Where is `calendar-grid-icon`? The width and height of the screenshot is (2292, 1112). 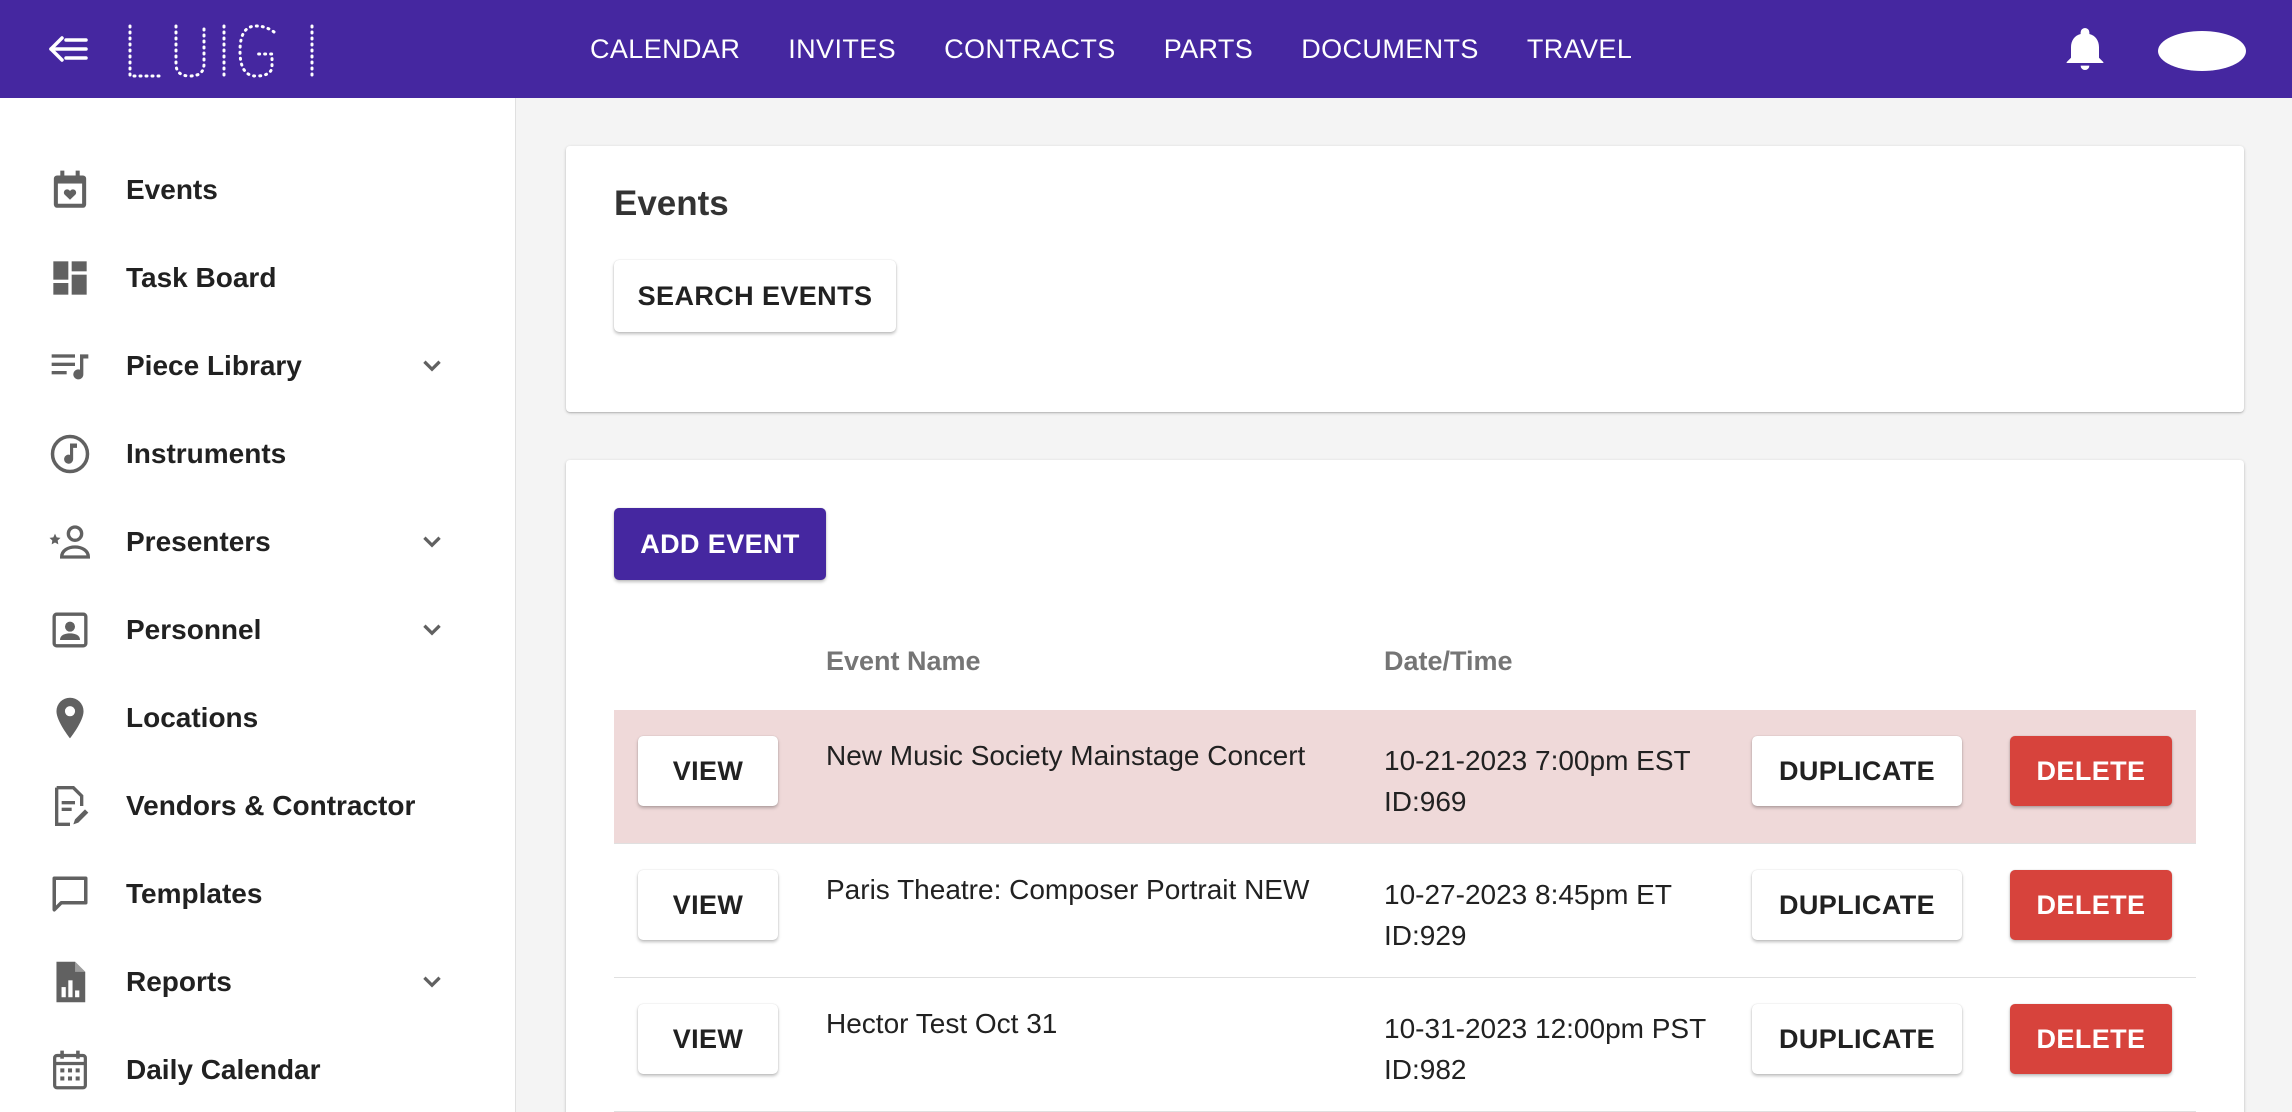
calendar-grid-icon is located at coordinates (70, 1070).